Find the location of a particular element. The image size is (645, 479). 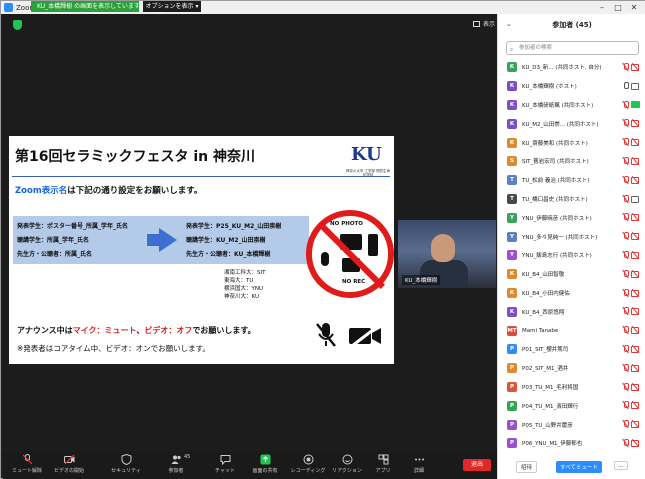

participants-label: 参加者 is located at coordinates (176, 471).